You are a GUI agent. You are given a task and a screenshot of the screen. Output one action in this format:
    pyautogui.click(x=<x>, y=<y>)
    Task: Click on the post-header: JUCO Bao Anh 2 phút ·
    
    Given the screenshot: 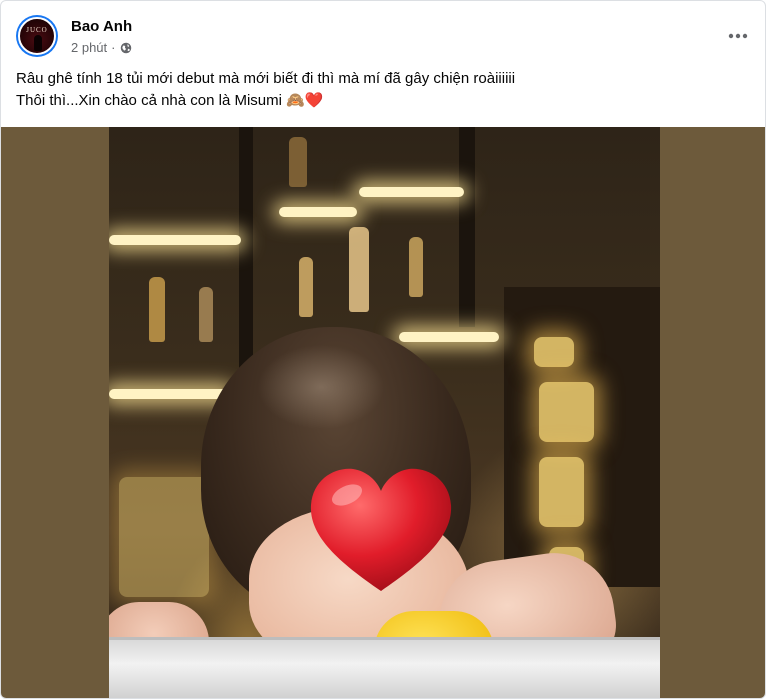 What is the action you would take?
    pyautogui.click(x=386, y=38)
    